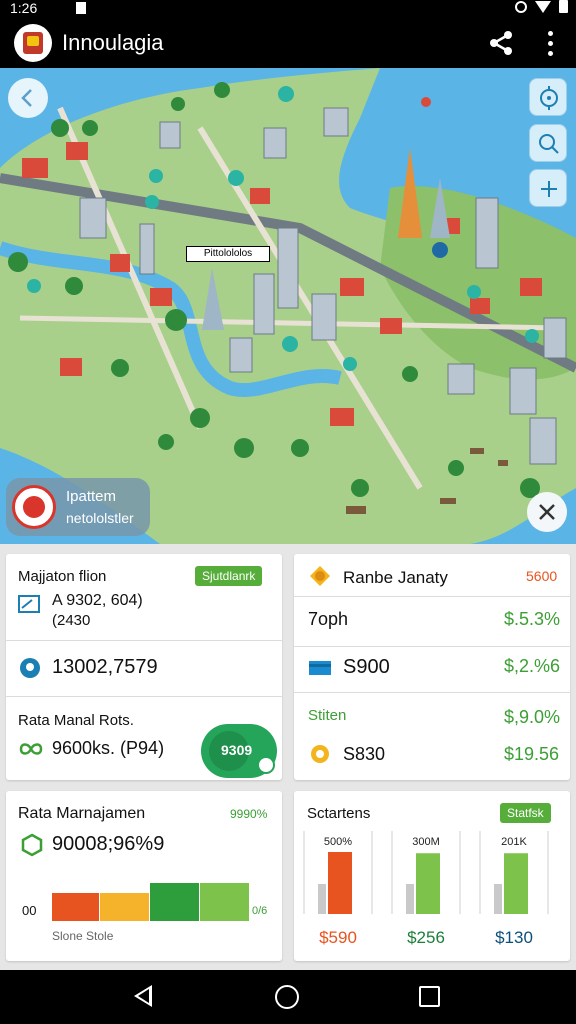 The image size is (576, 1024). I want to click on coin-icon, so click(320, 576).